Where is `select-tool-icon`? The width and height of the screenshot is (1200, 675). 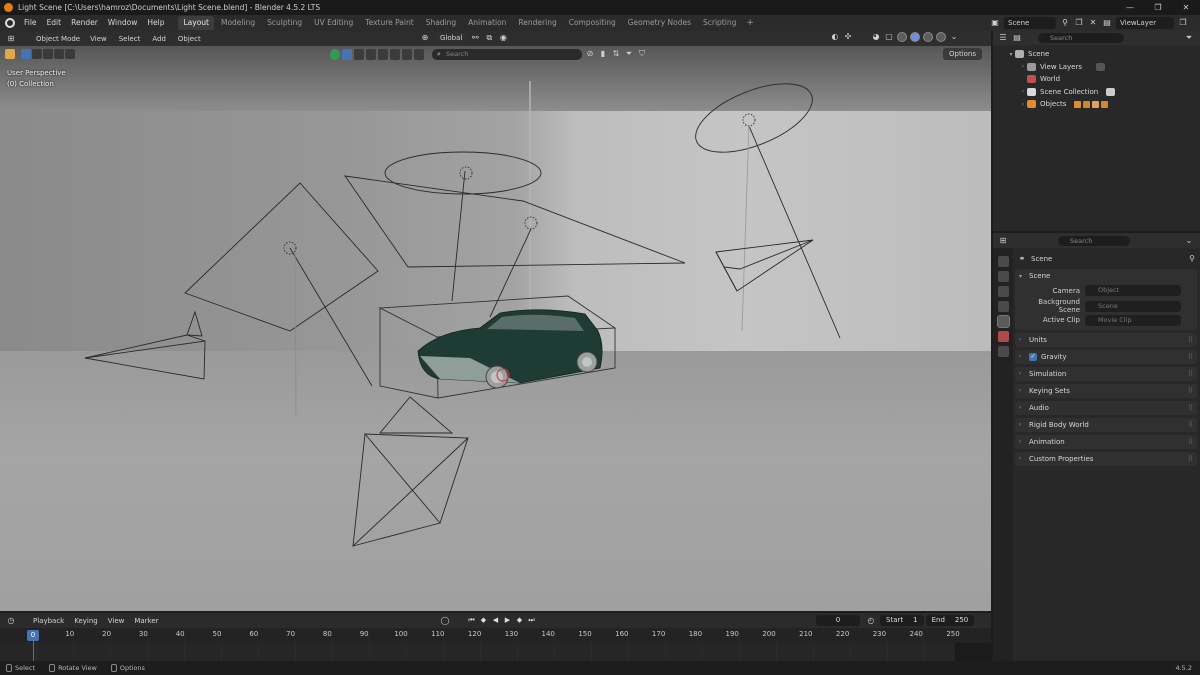
select-tool-icon is located at coordinates (10, 54).